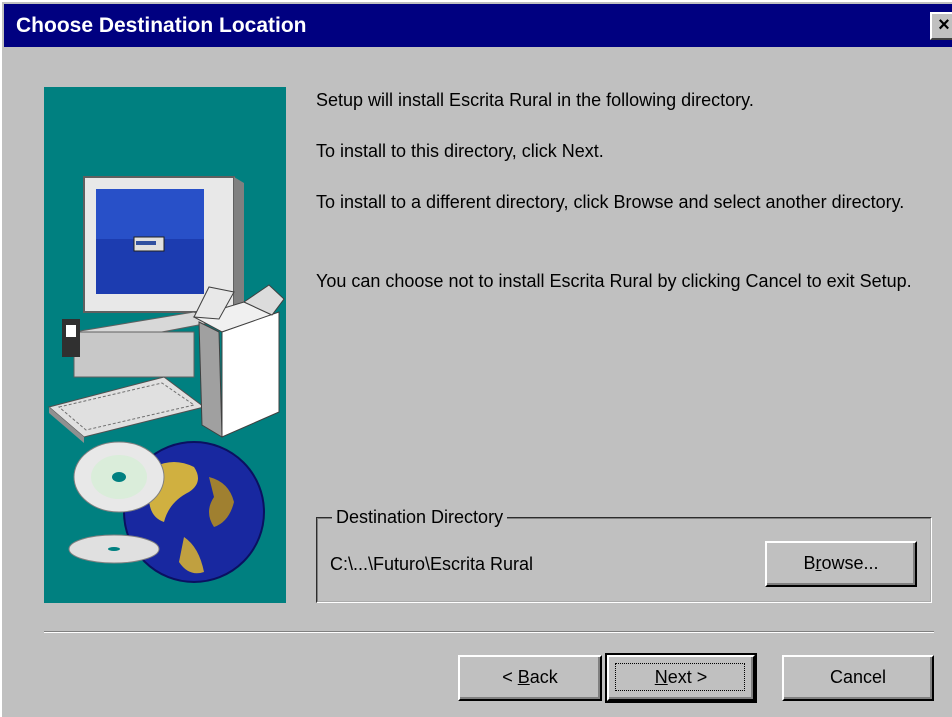 Image resolution: width=952 pixels, height=717 pixels. I want to click on cancel-button: Cancel, so click(858, 678).